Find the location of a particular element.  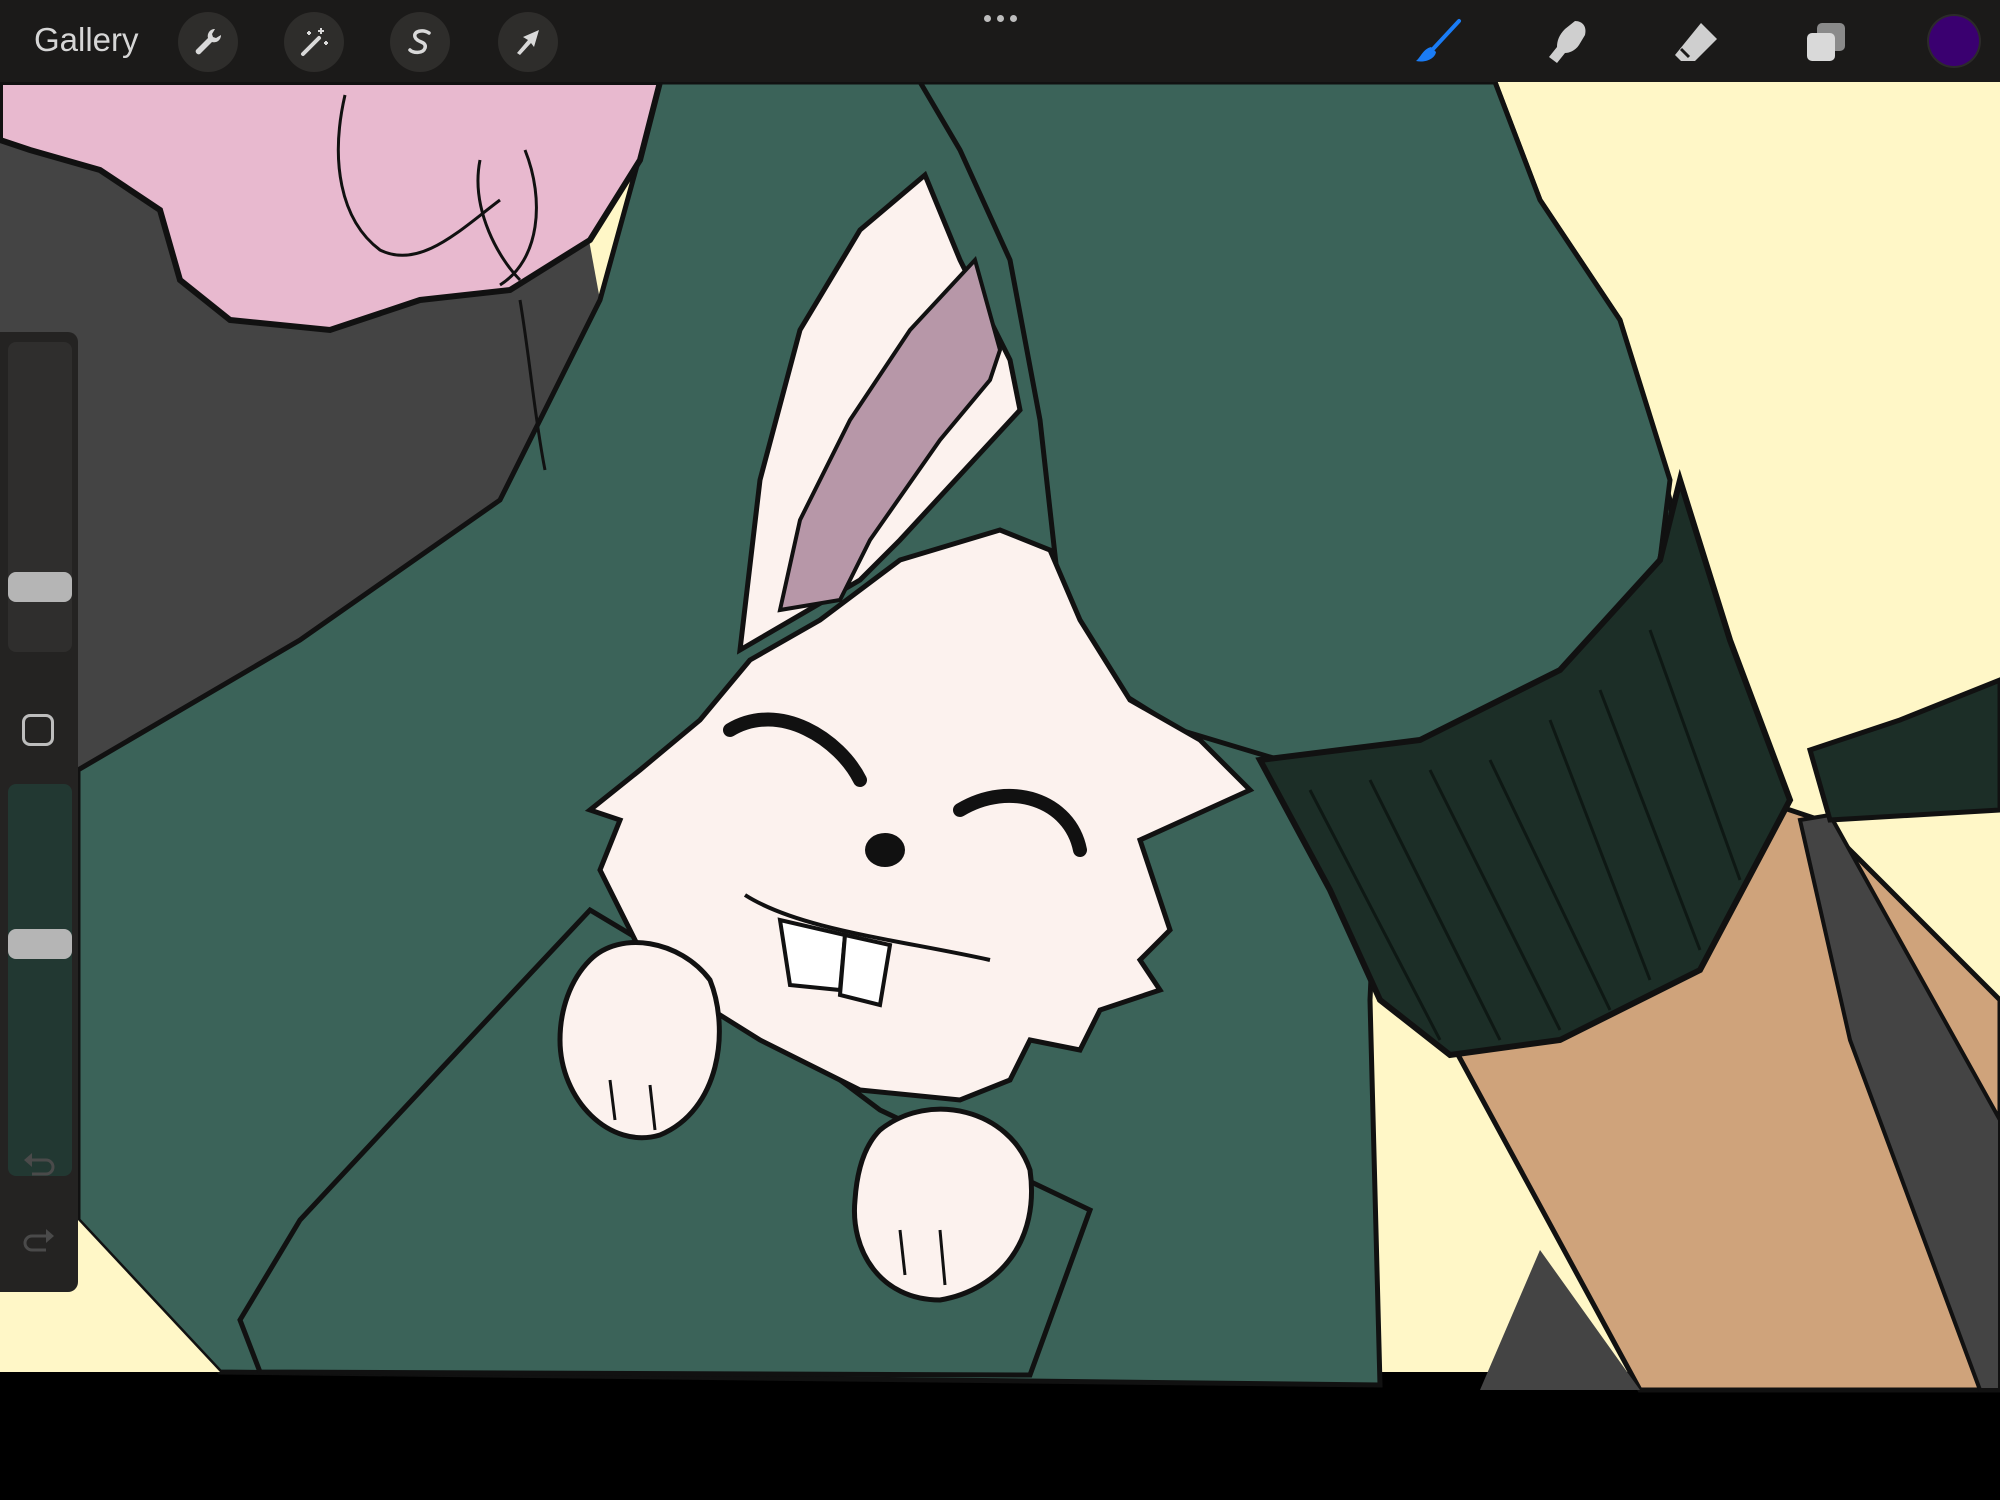

brush-button is located at coordinates (1438, 42).